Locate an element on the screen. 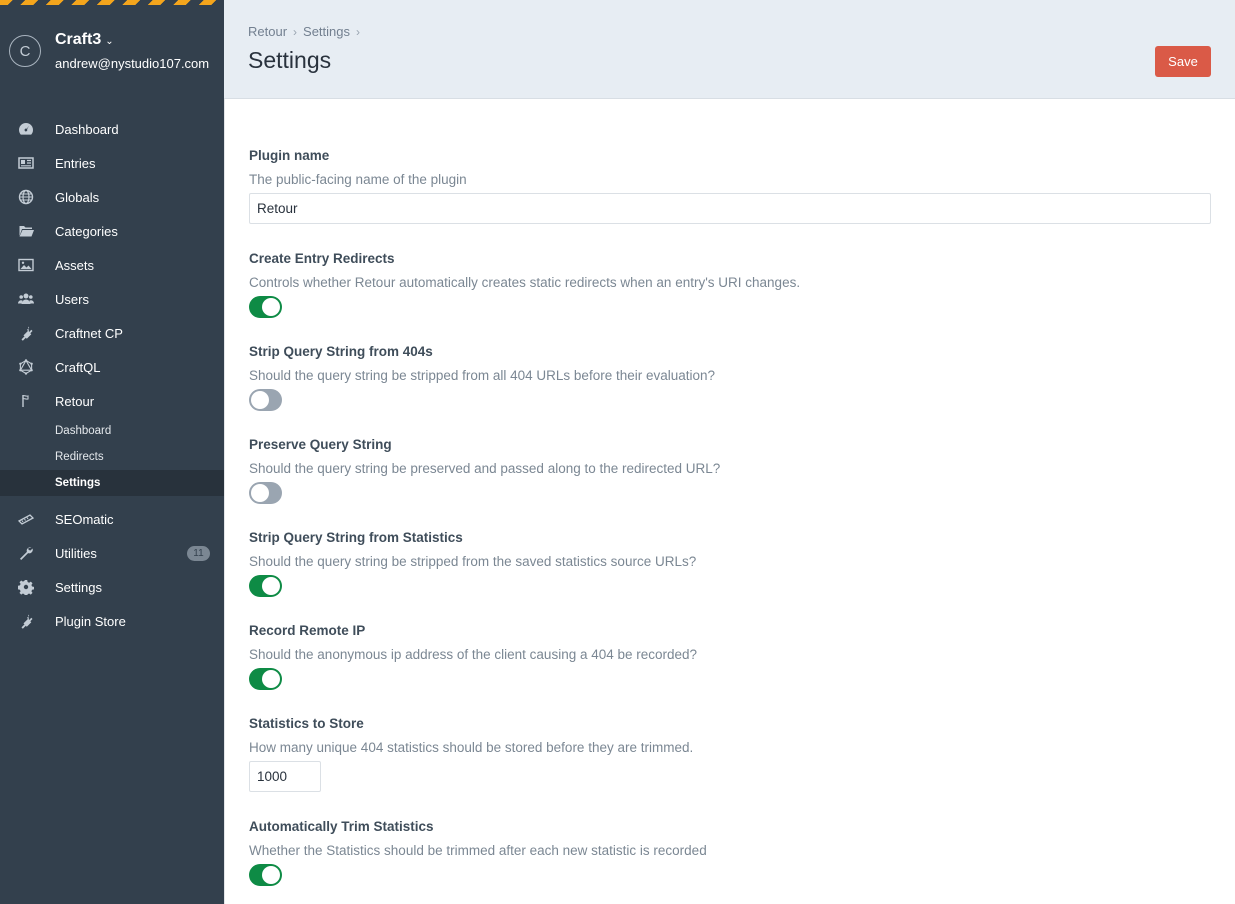 Image resolution: width=1235 pixels, height=904 pixels. seomatic-icon is located at coordinates (25, 519).